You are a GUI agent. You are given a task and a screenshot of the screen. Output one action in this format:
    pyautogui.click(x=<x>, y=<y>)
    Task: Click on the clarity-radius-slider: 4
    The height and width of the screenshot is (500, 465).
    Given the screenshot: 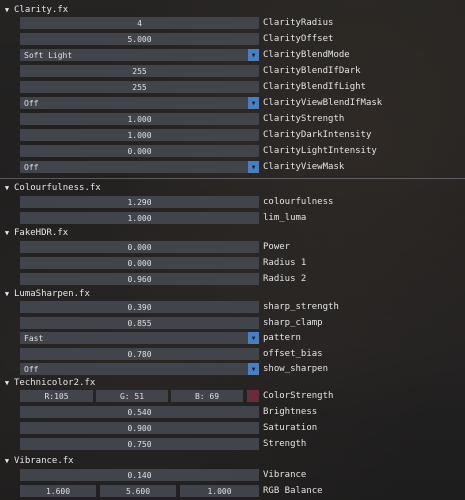 What is the action you would take?
    pyautogui.click(x=139, y=23)
    